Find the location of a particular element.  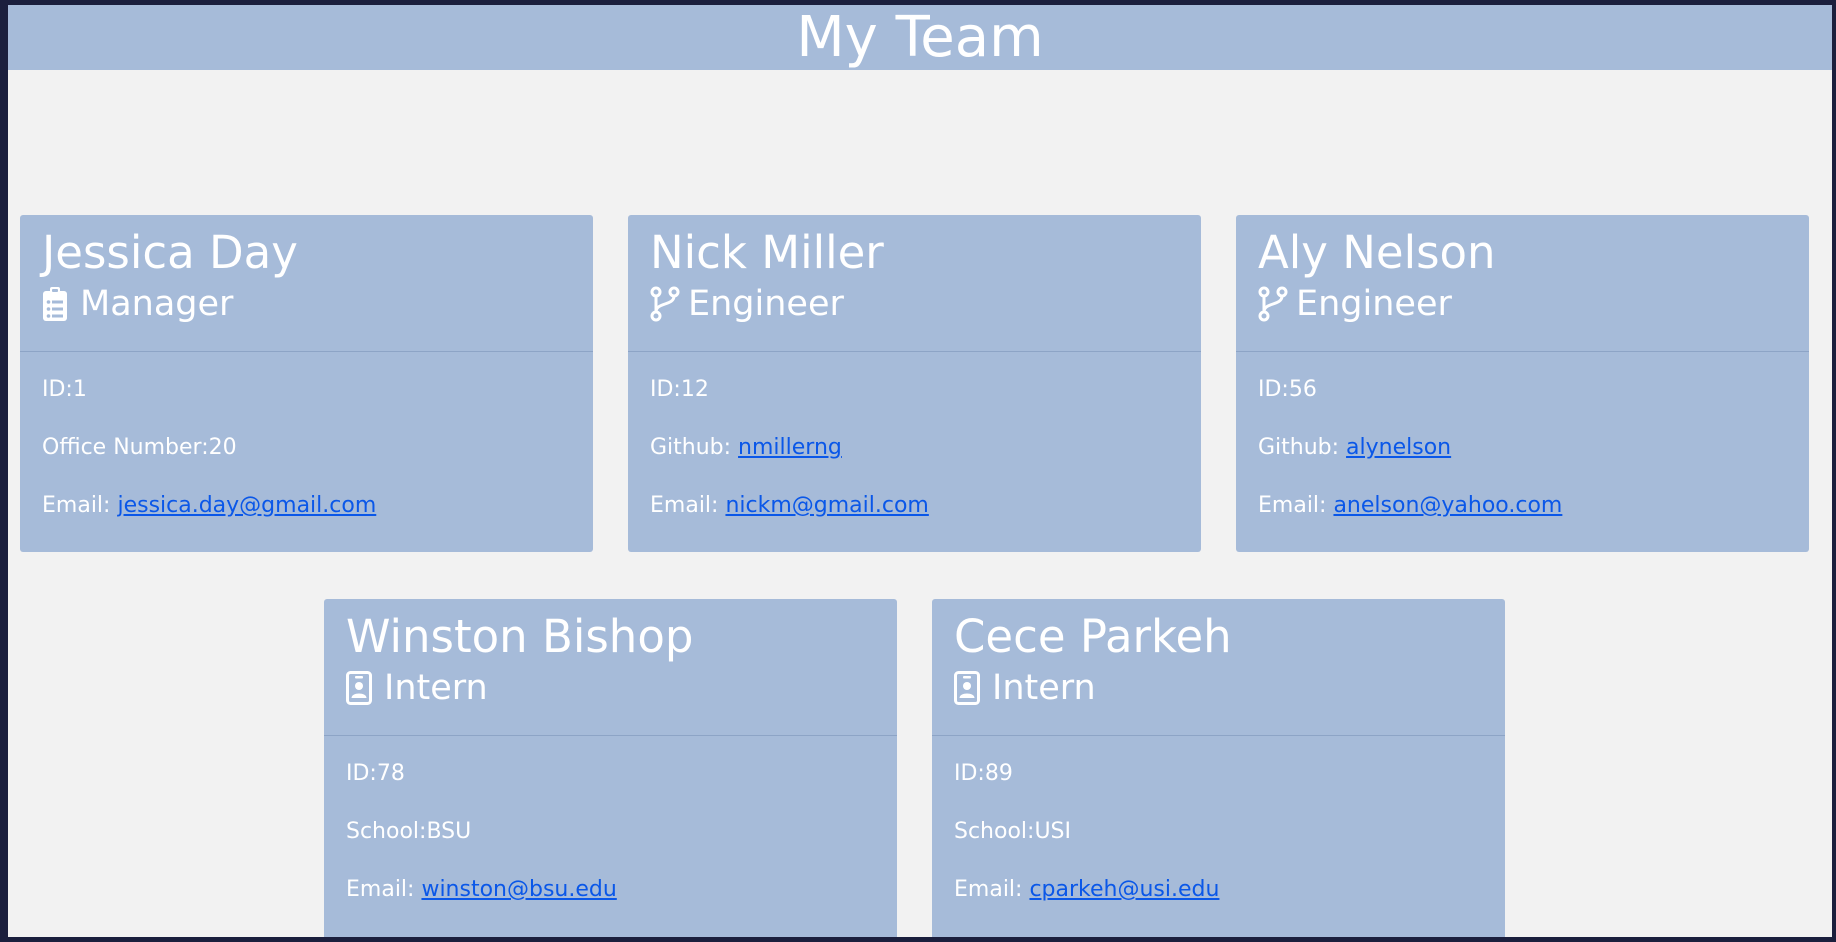

card-header: Winston Bishop Intern is located at coordinates (610, 667).